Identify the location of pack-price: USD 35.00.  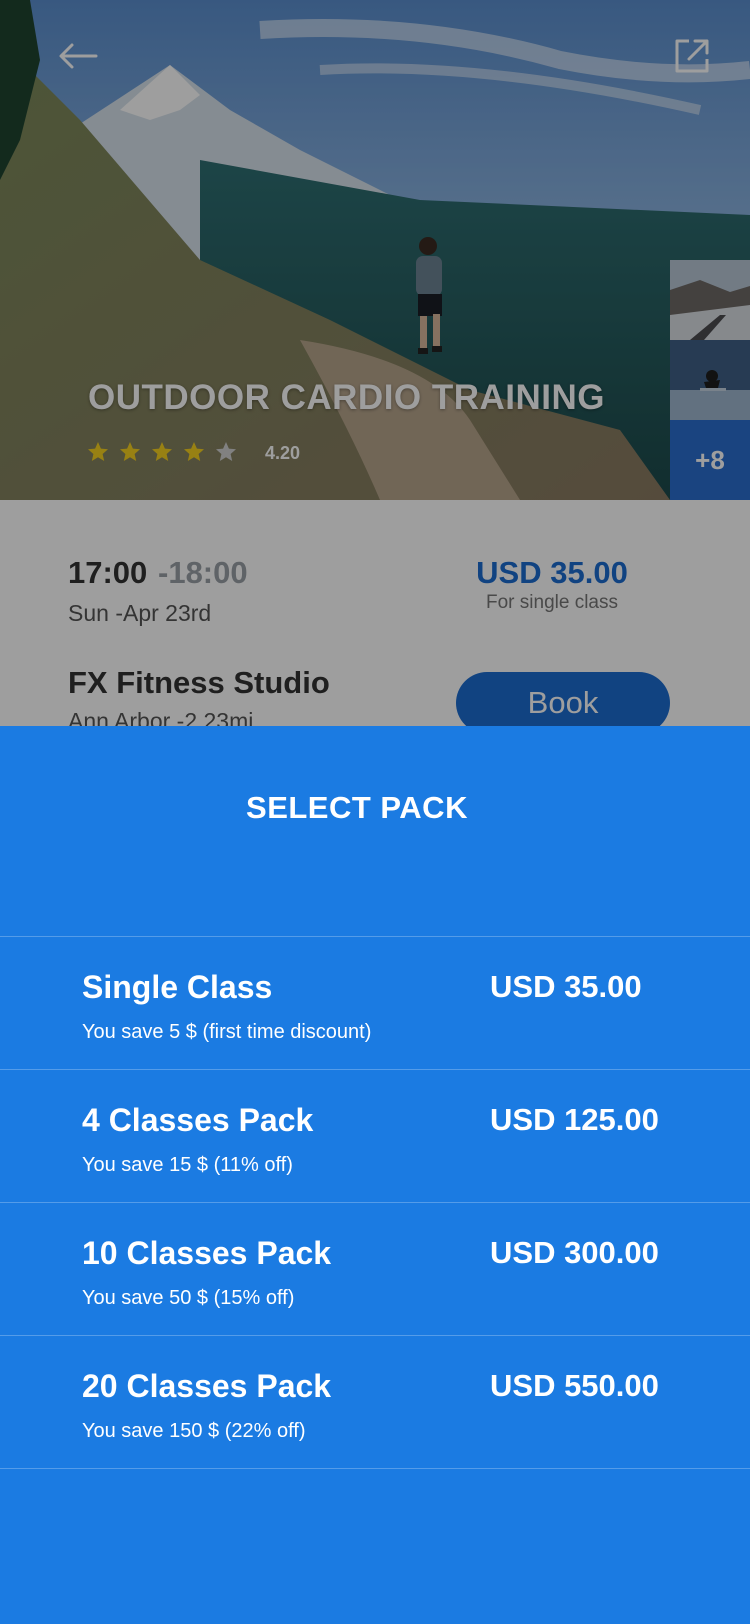
(566, 986).